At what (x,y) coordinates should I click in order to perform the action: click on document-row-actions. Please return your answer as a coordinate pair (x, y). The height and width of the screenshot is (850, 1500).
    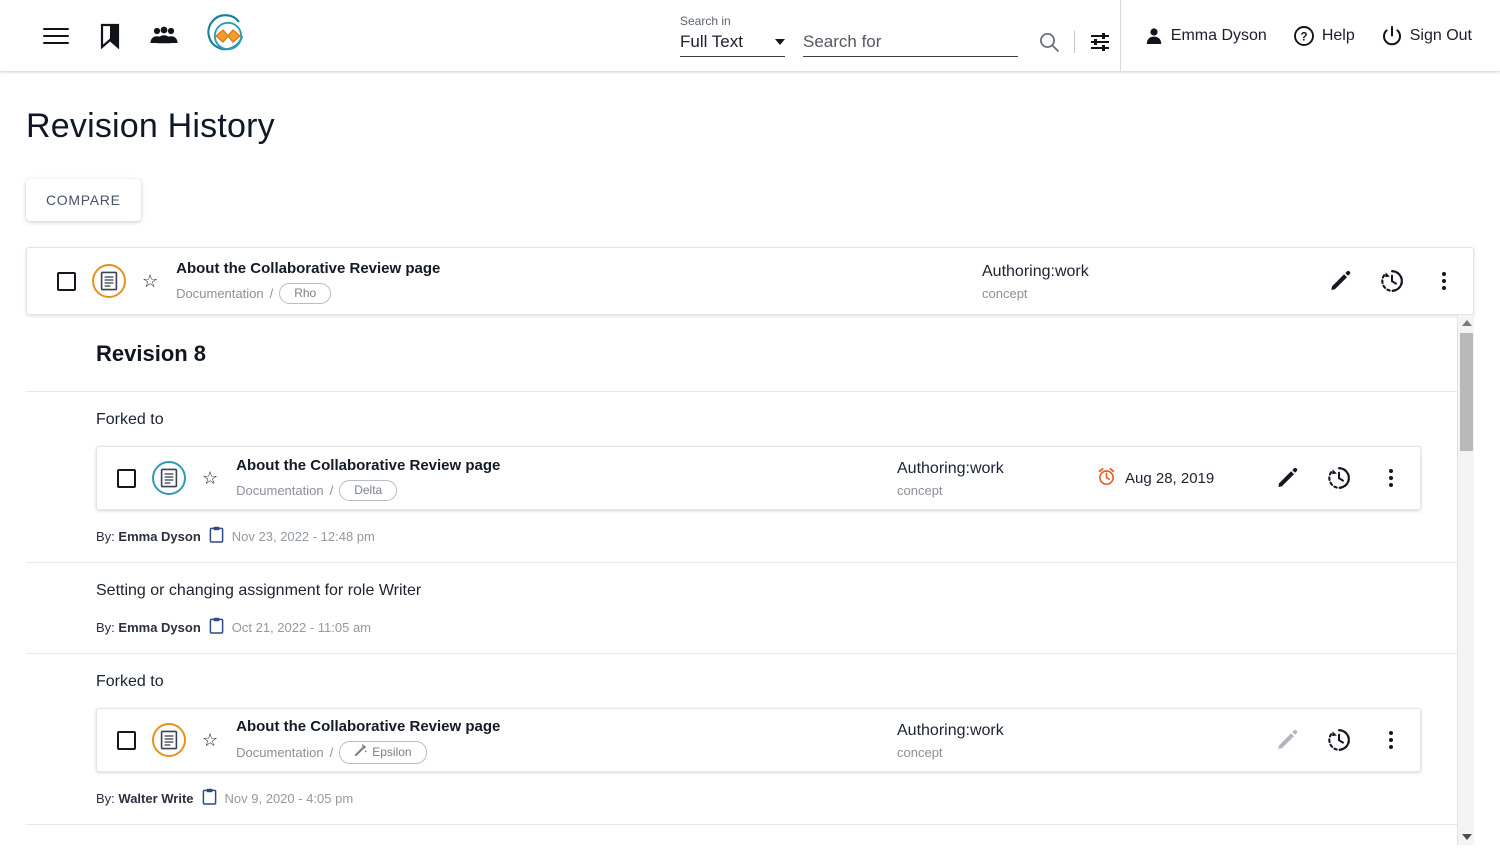
    Looking at the image, I should click on (1339, 478).